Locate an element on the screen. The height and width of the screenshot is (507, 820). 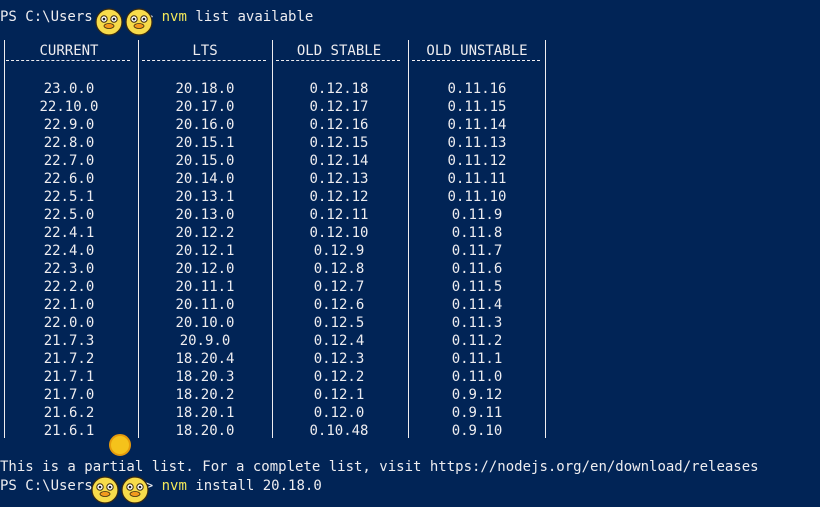
table-cell: 0.11.2 is located at coordinates (477, 341).